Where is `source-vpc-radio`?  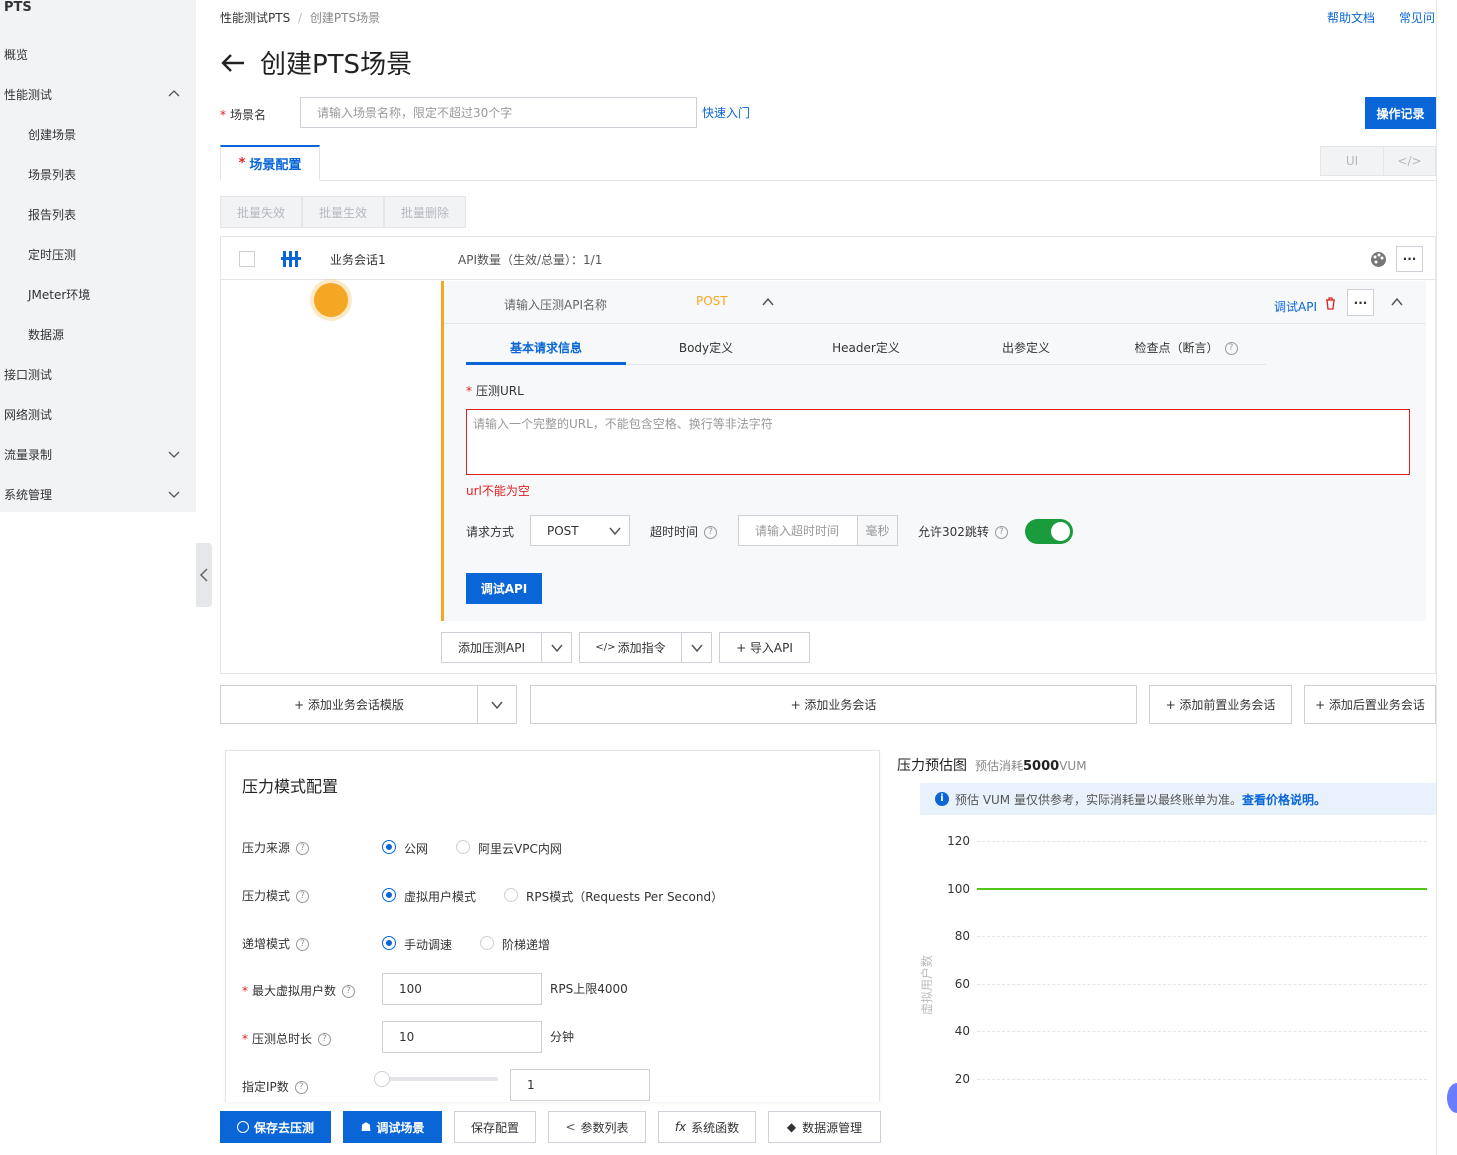 source-vpc-radio is located at coordinates (463, 847).